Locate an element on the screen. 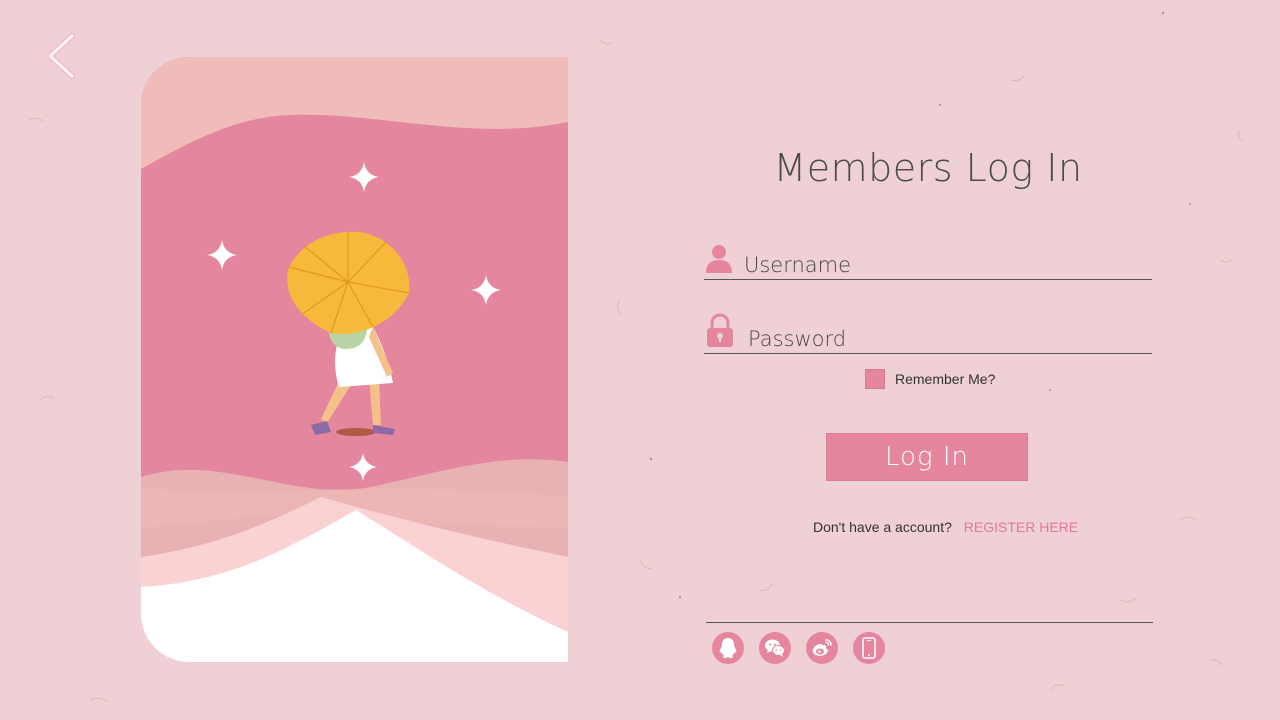 The width and height of the screenshot is (1280, 720). qq-icon is located at coordinates (728, 648).